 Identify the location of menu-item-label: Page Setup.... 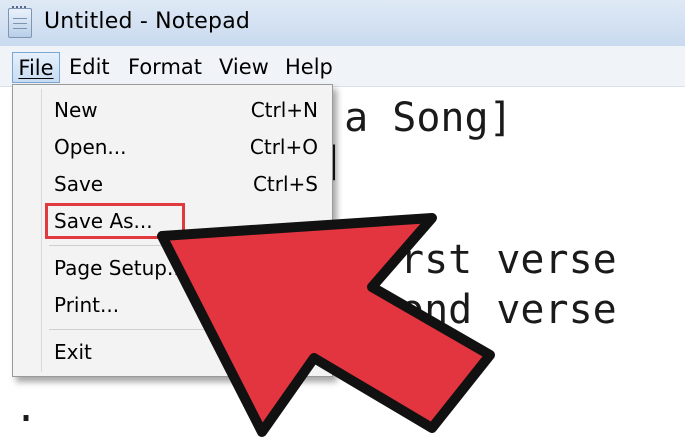
(120, 268).